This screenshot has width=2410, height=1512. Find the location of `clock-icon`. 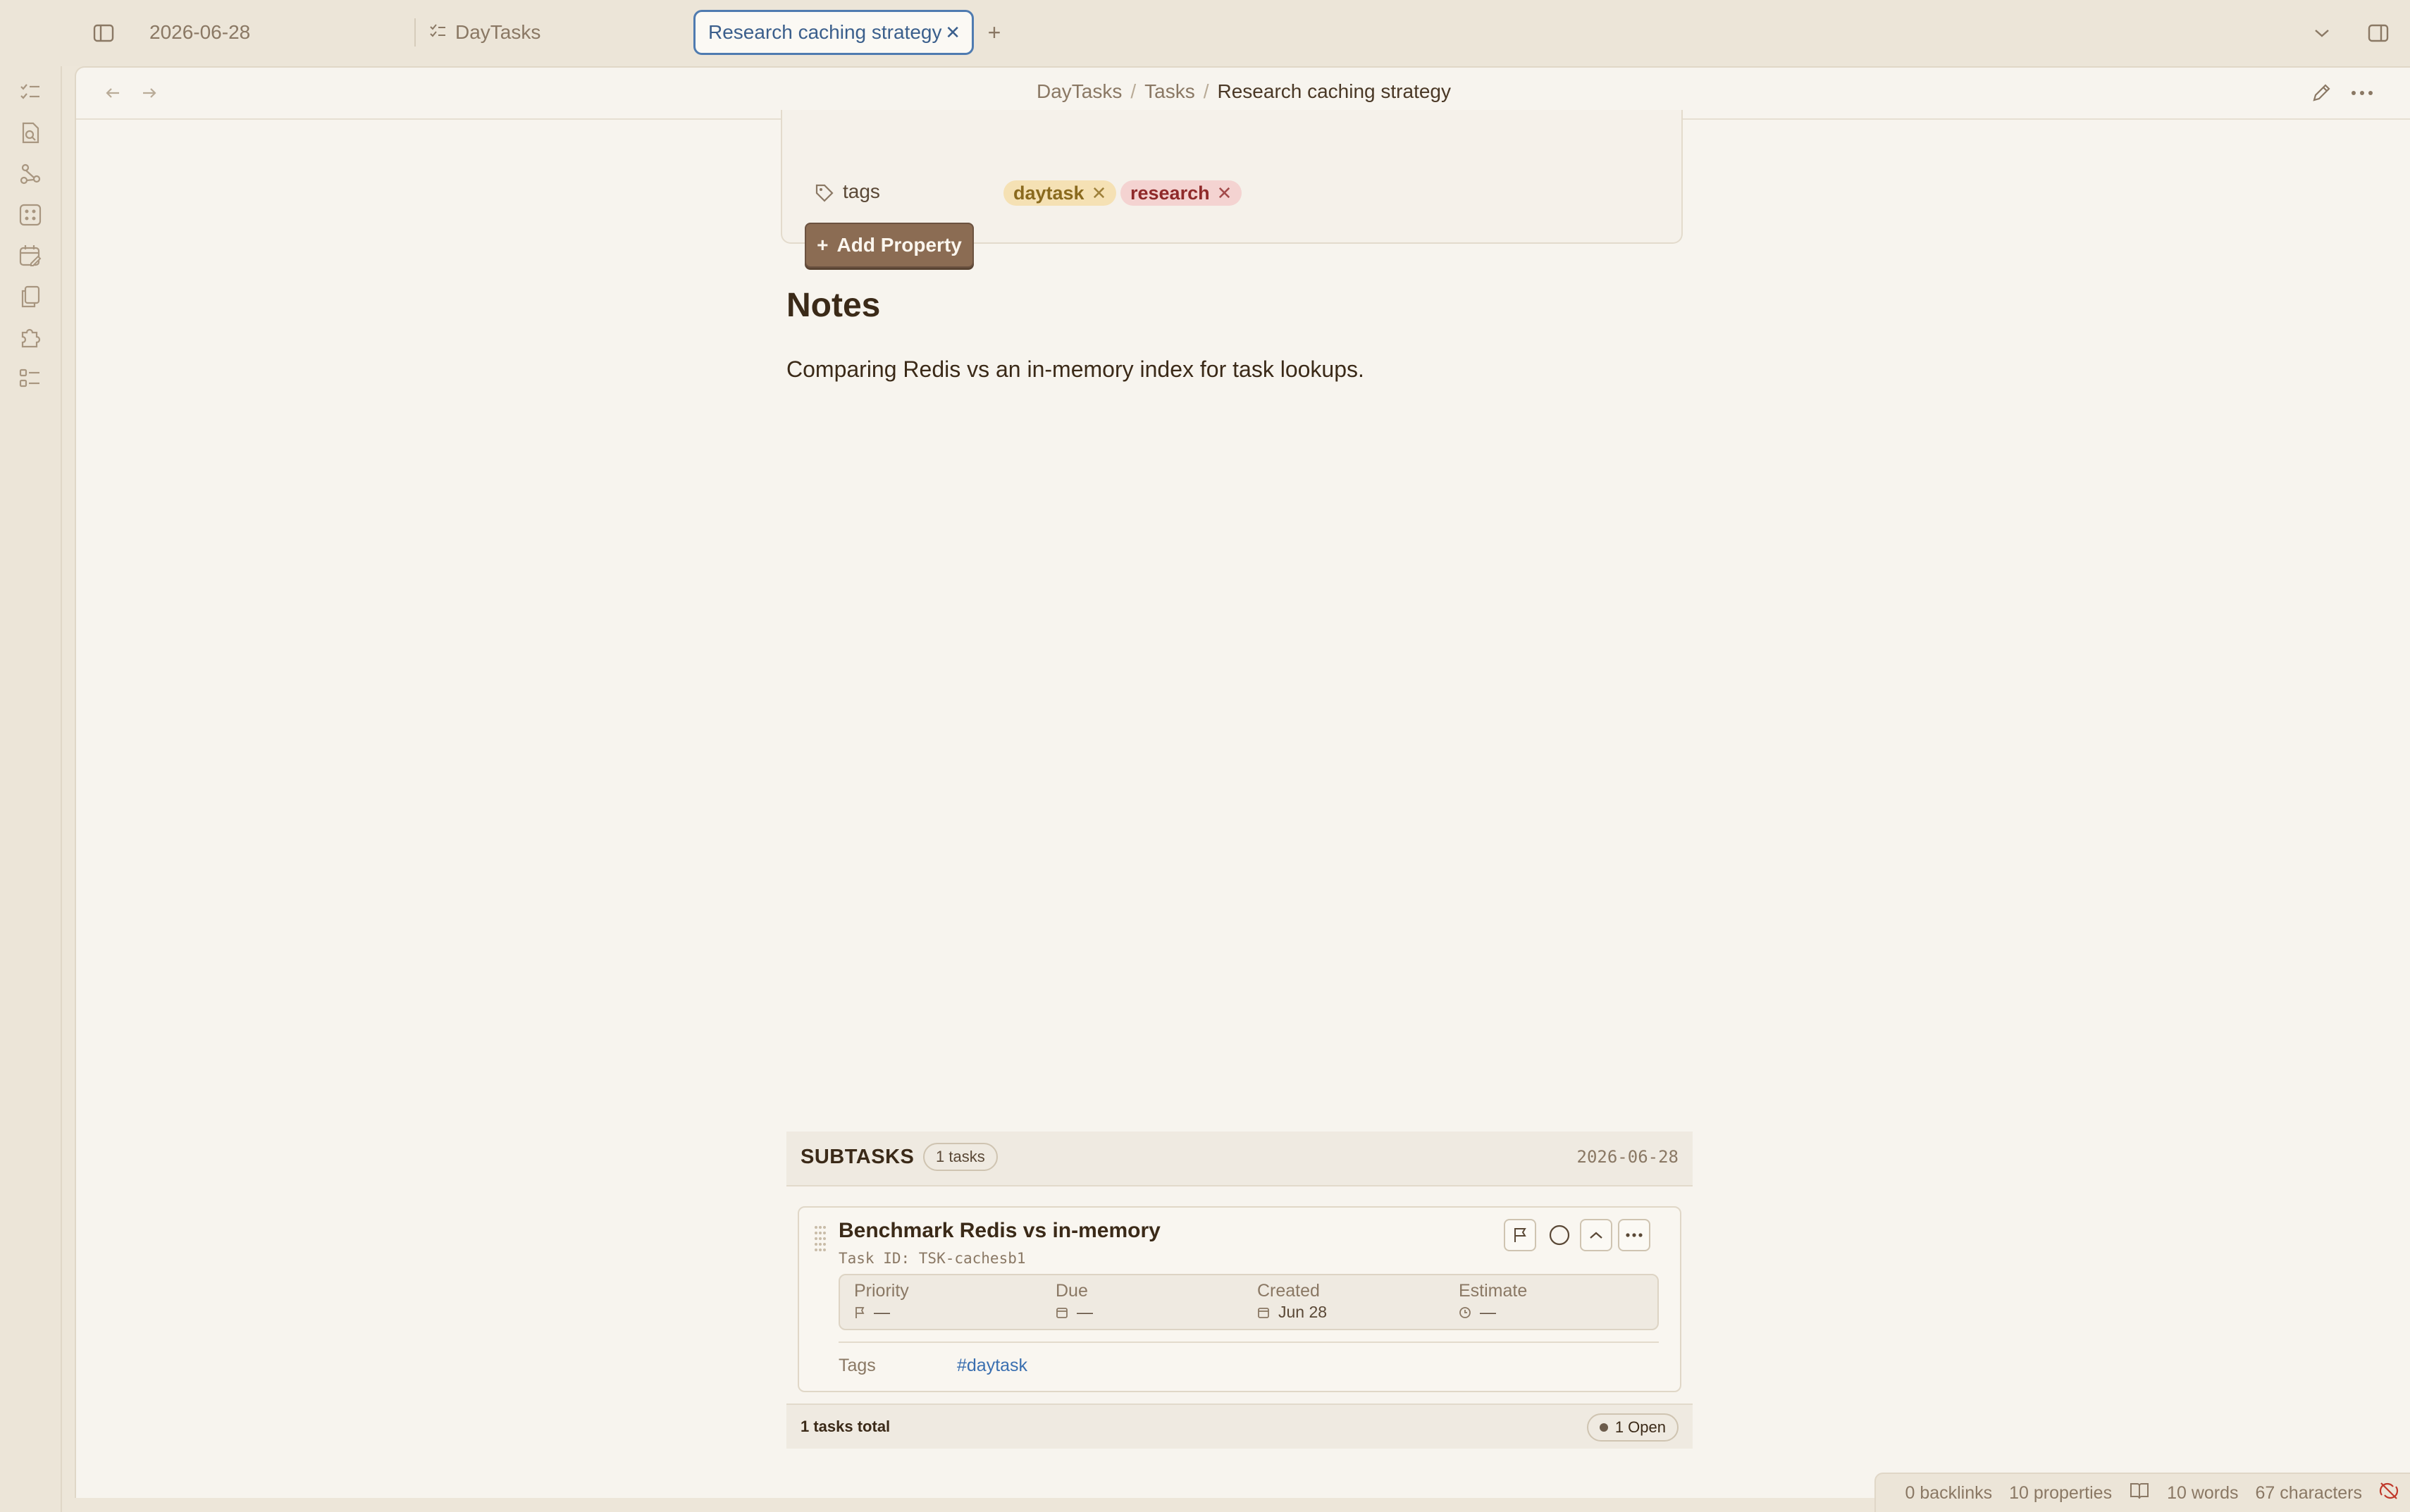

clock-icon is located at coordinates (1465, 1312).